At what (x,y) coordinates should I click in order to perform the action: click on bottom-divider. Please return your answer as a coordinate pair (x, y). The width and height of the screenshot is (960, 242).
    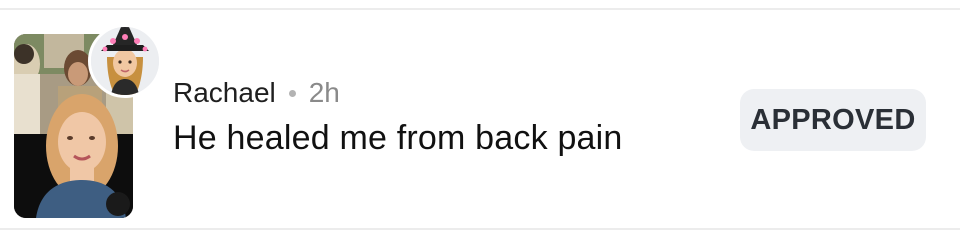
    Looking at the image, I should click on (480, 229).